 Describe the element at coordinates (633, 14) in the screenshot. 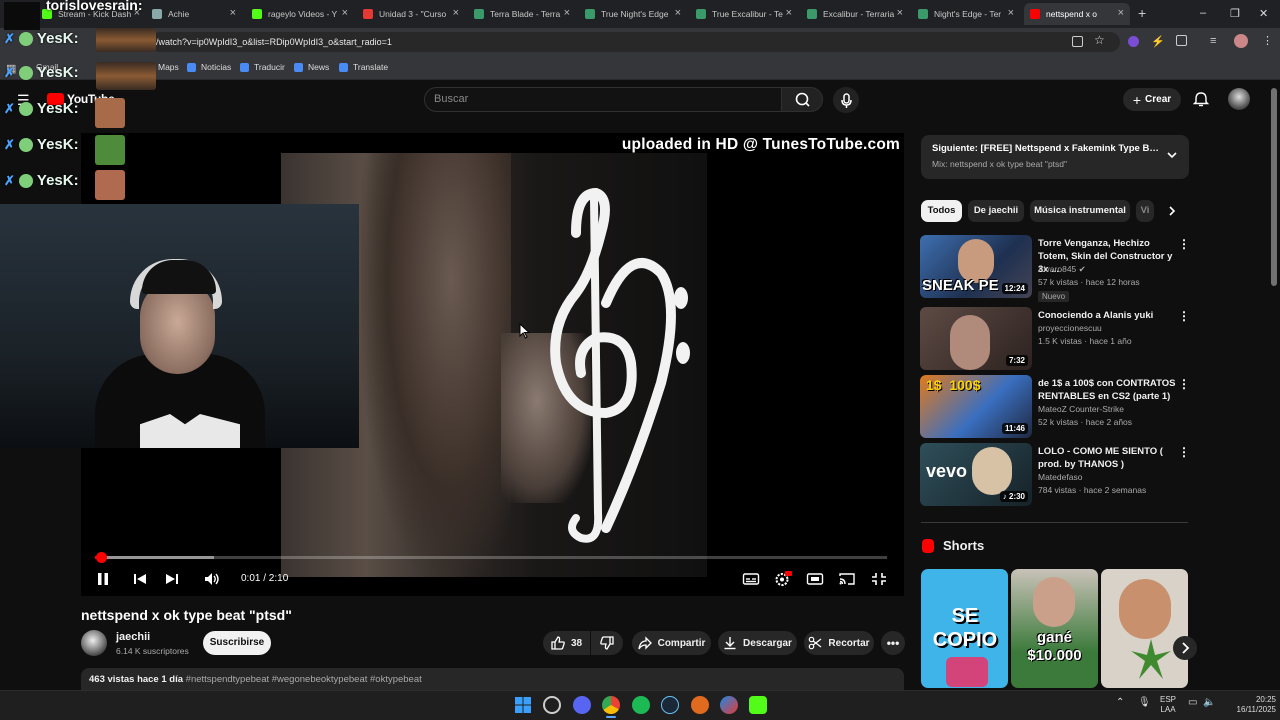

I see `browser-tab: True Night's Edge ×` at that location.